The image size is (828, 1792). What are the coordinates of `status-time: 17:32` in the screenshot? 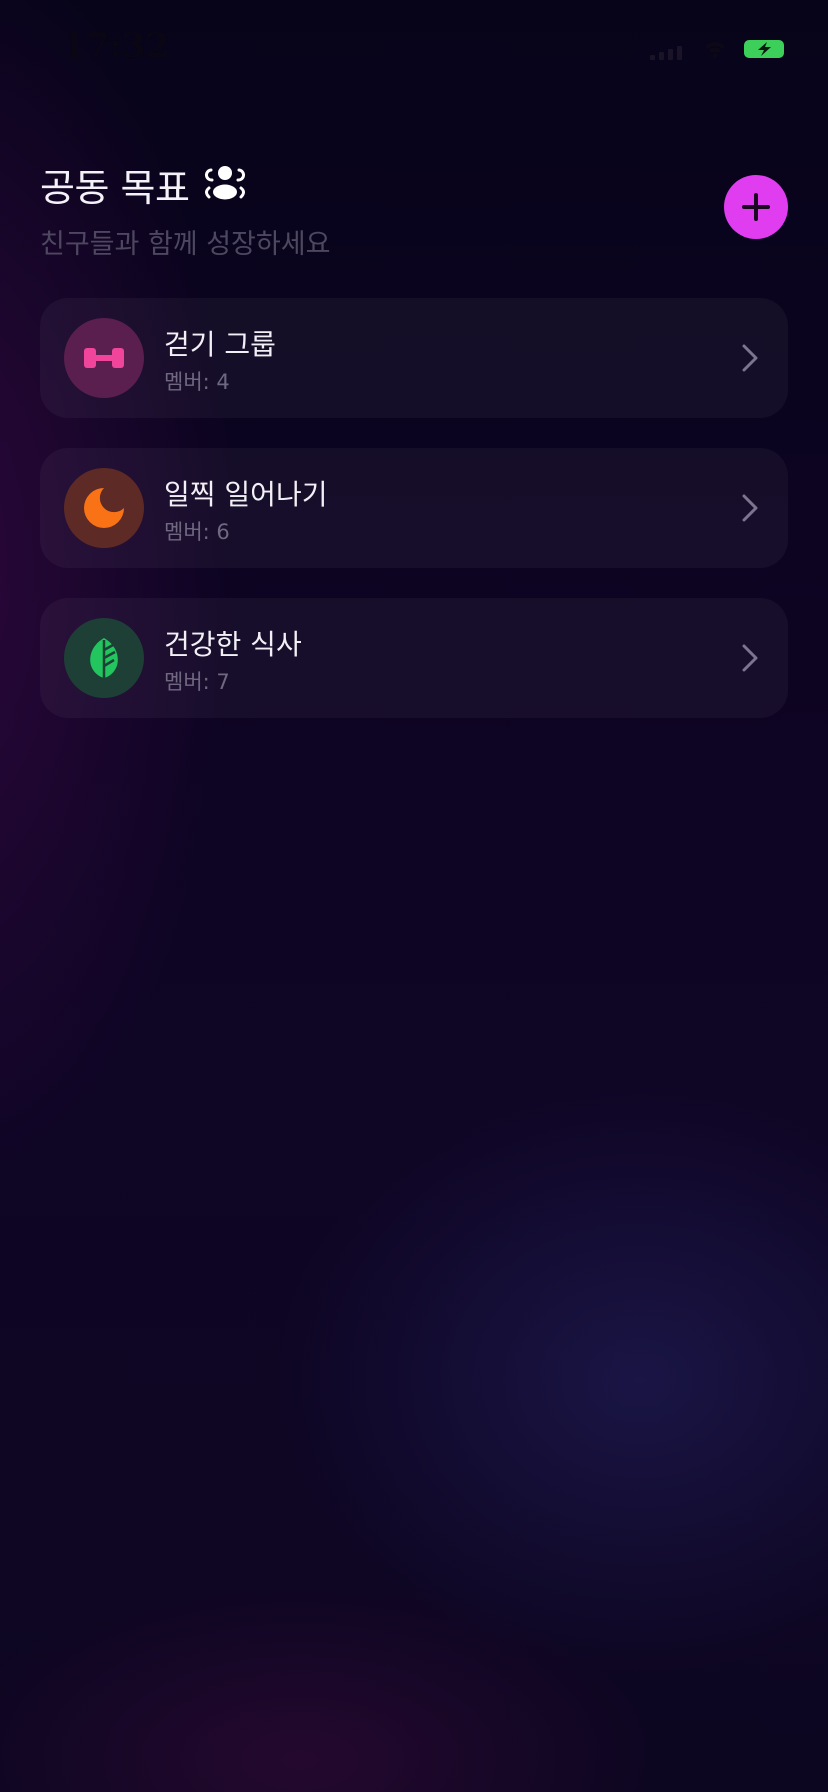 It's located at (116, 46).